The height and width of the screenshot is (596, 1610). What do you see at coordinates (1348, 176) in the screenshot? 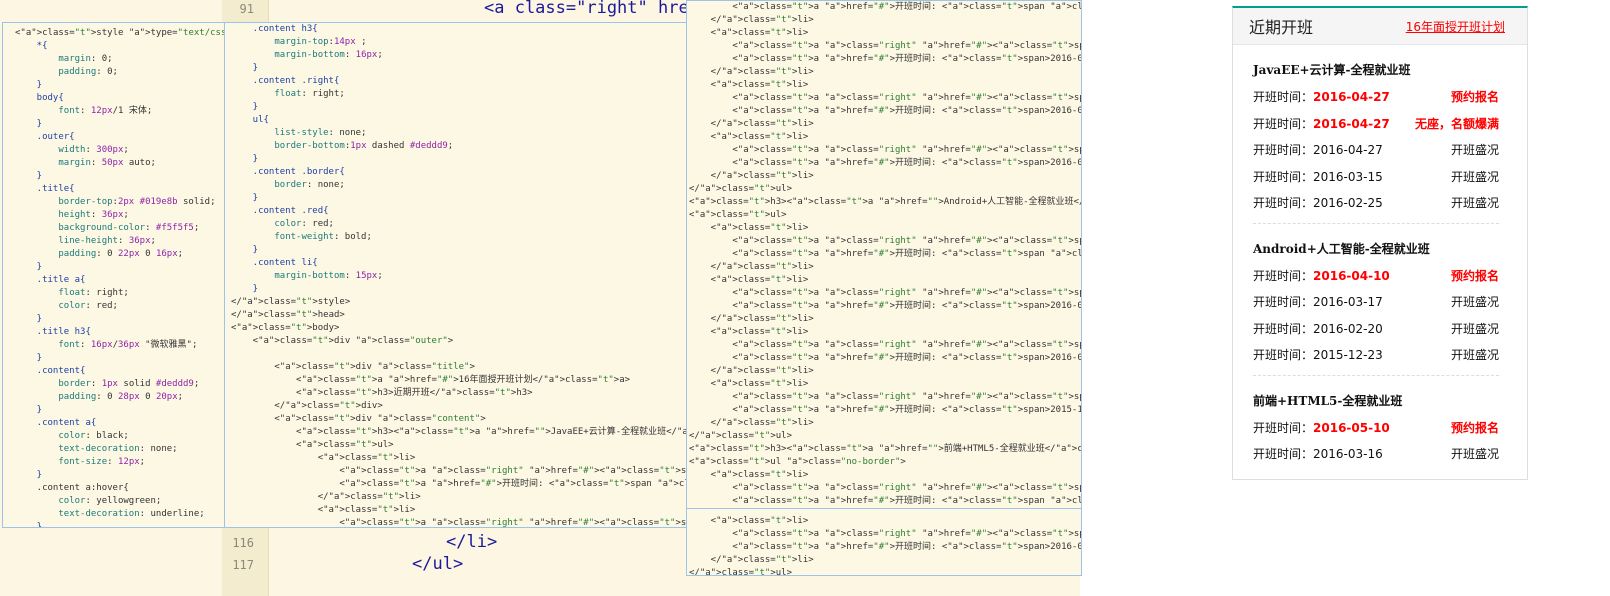
I see `class-date: 2016-03-15` at bounding box center [1348, 176].